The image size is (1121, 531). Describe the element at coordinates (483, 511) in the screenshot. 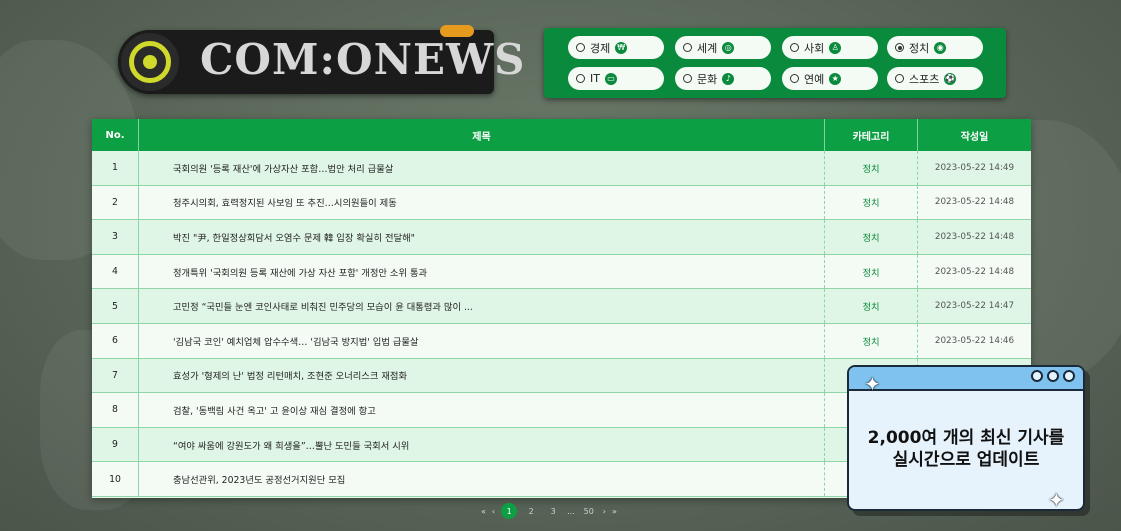

I see `first-page-button: «` at that location.